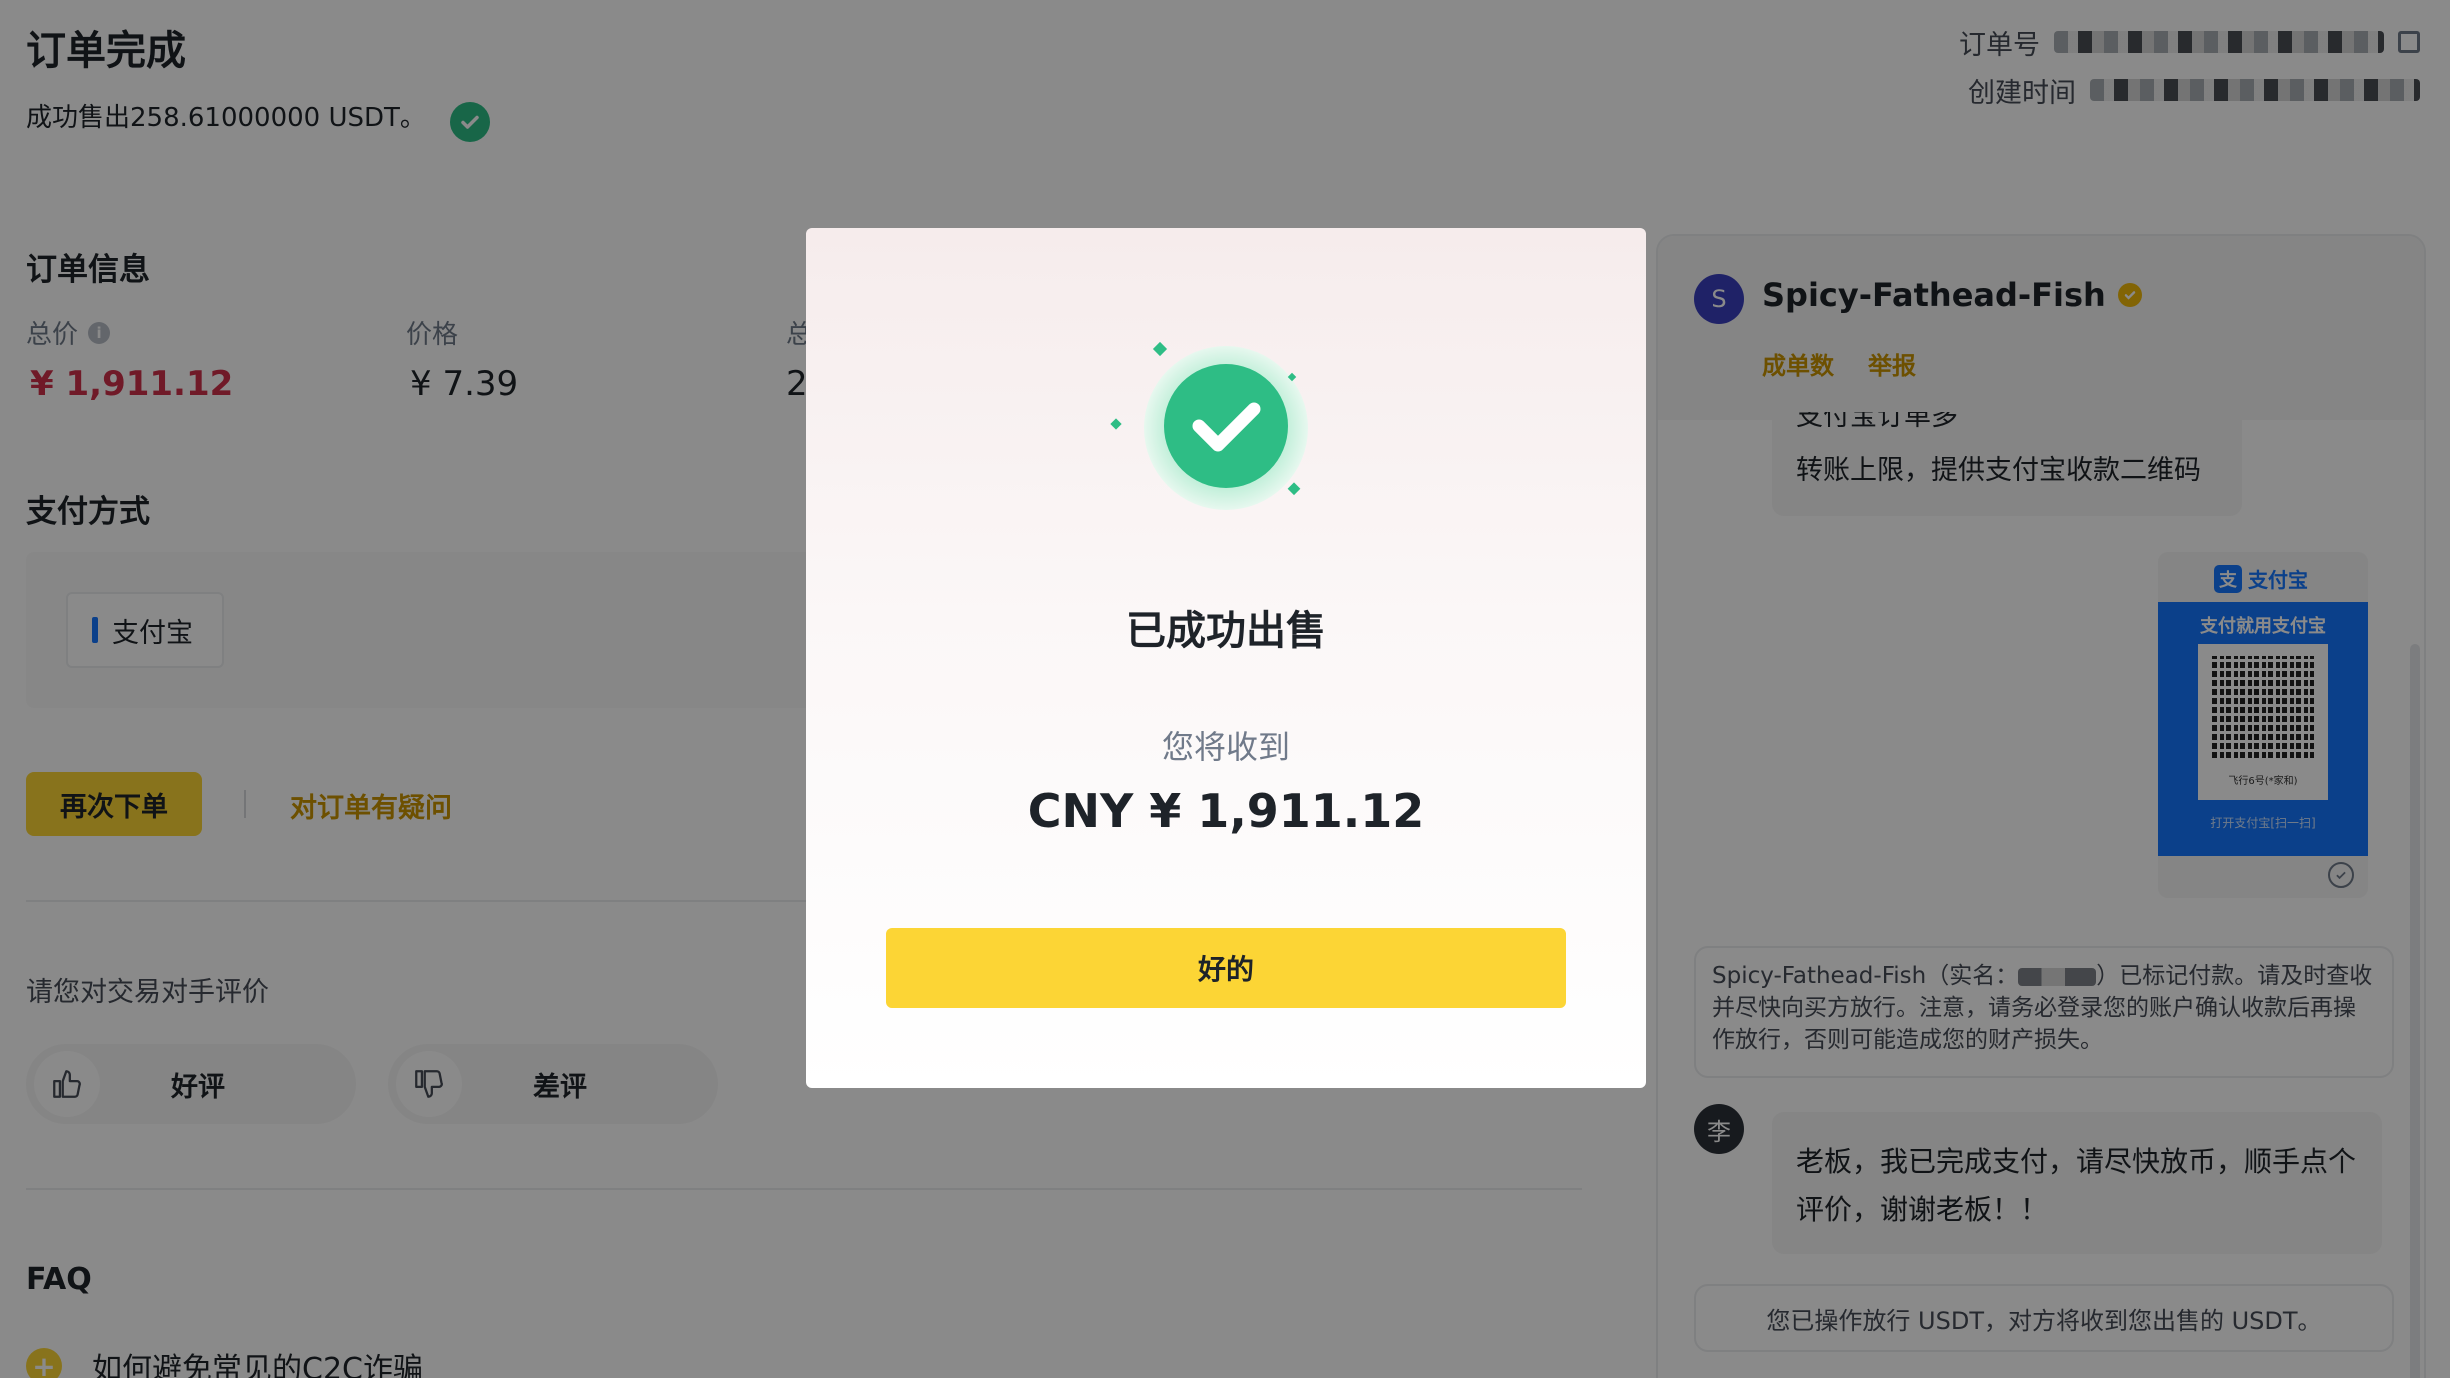 This screenshot has height=1378, width=2450. What do you see at coordinates (1209, 425) in the screenshot?
I see `success-check-icon` at bounding box center [1209, 425].